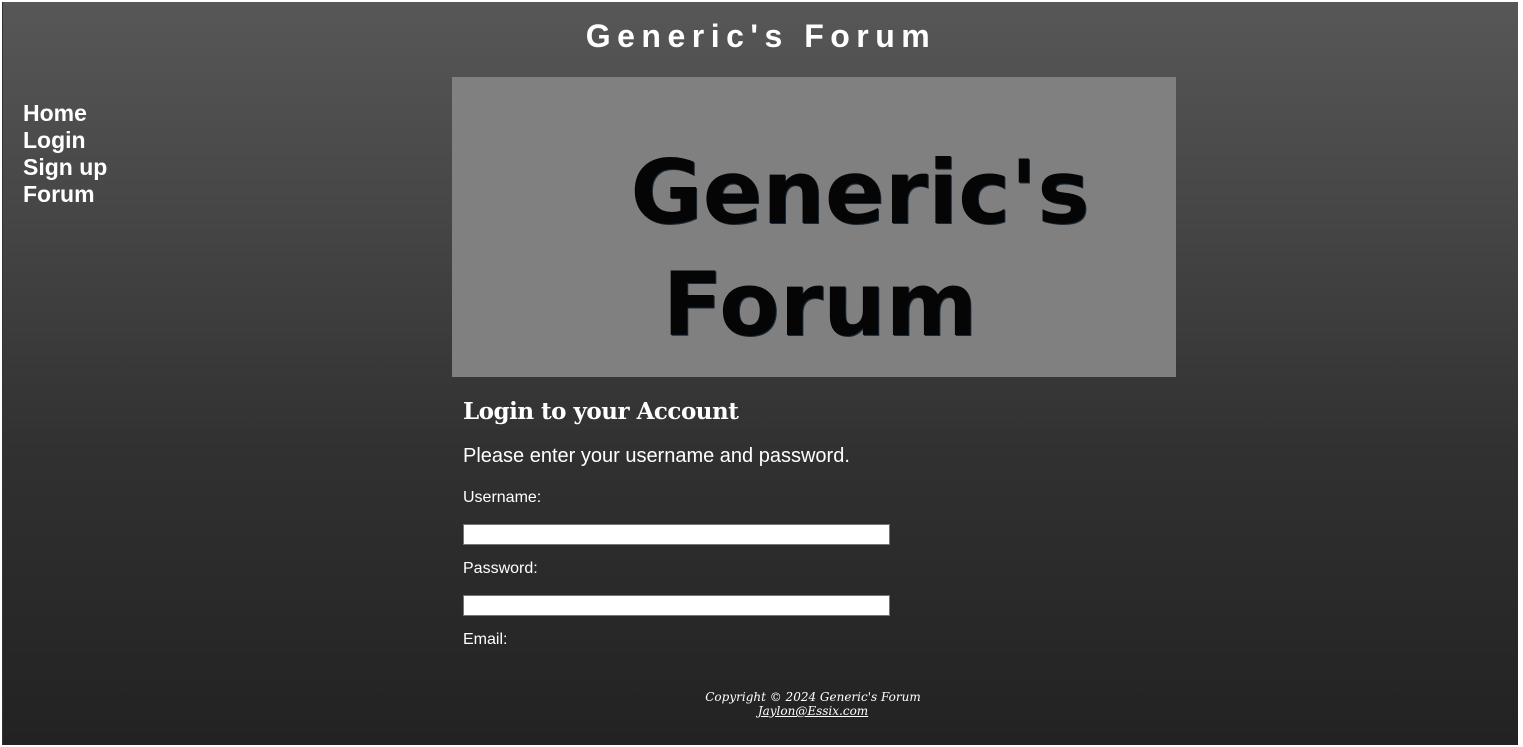 This screenshot has height=747, width=1523. I want to click on username-label: Username:, so click(502, 497).